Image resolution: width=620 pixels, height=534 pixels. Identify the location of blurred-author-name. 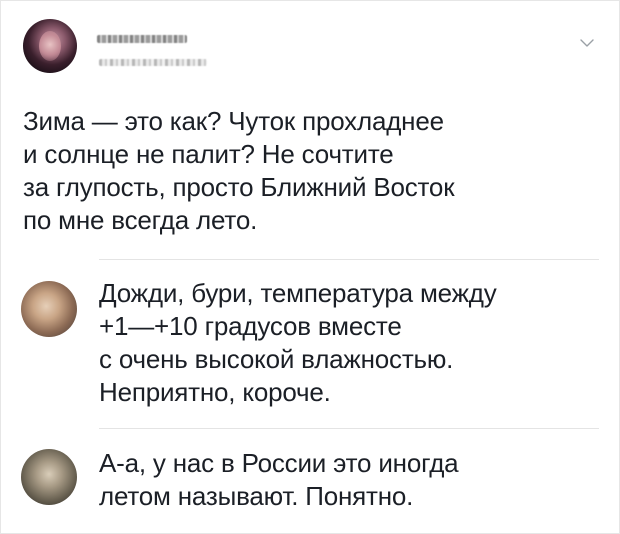
(142, 39).